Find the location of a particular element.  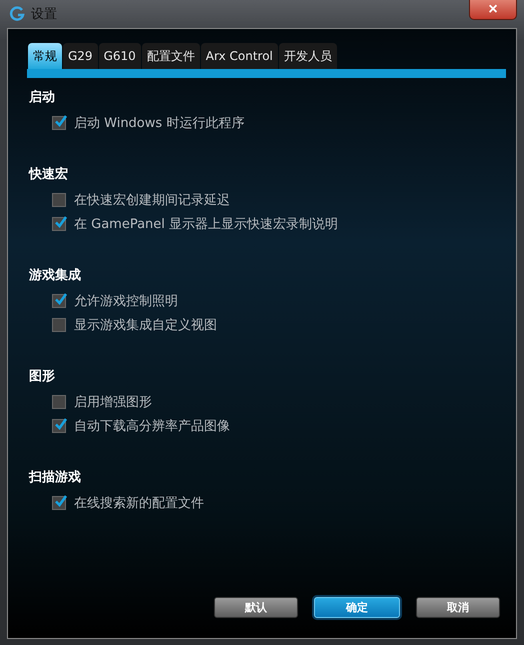

tab: G29 is located at coordinates (80, 56).